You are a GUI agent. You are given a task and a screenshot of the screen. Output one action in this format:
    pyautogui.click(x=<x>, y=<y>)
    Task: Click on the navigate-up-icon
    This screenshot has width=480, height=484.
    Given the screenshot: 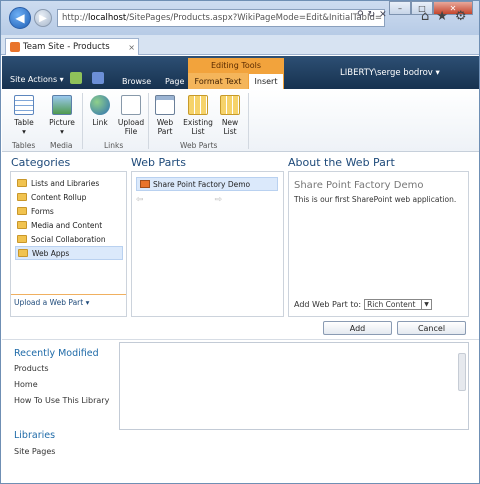 What is the action you would take?
    pyautogui.click(x=76, y=78)
    